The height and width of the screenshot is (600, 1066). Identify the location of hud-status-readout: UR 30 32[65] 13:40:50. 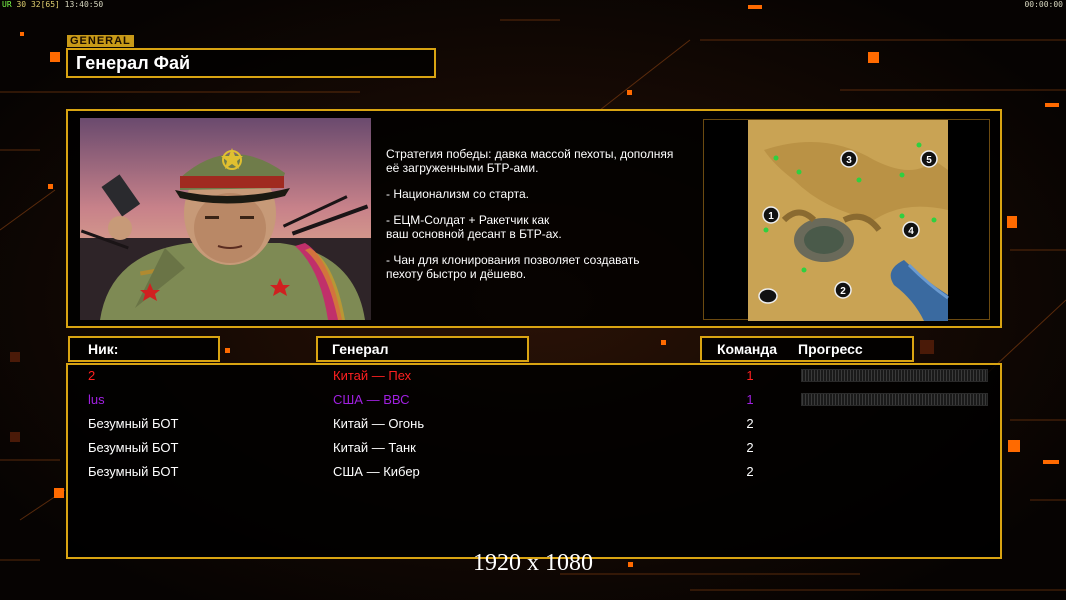
(52, 4).